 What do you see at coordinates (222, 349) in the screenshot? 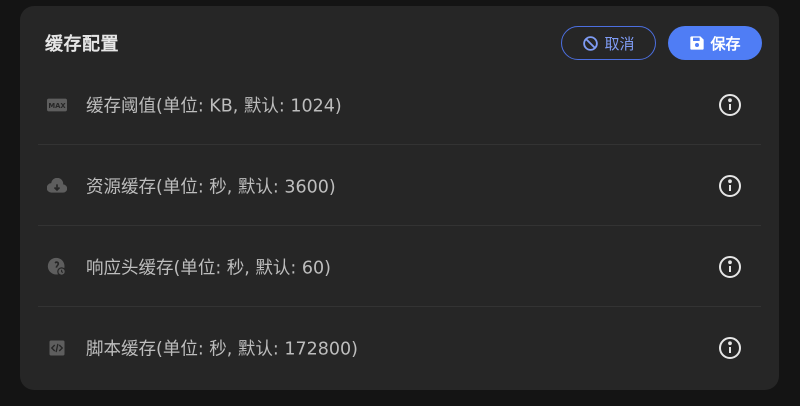
I see `row-label: 脚本缓存(单位: 秒, 默认: 172800)` at bounding box center [222, 349].